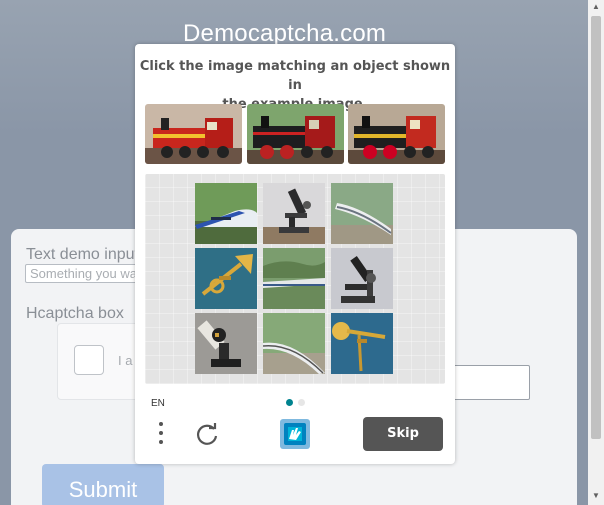  Describe the element at coordinates (295, 436) in the screenshot. I see `hcaptcha-logo-icon` at that location.